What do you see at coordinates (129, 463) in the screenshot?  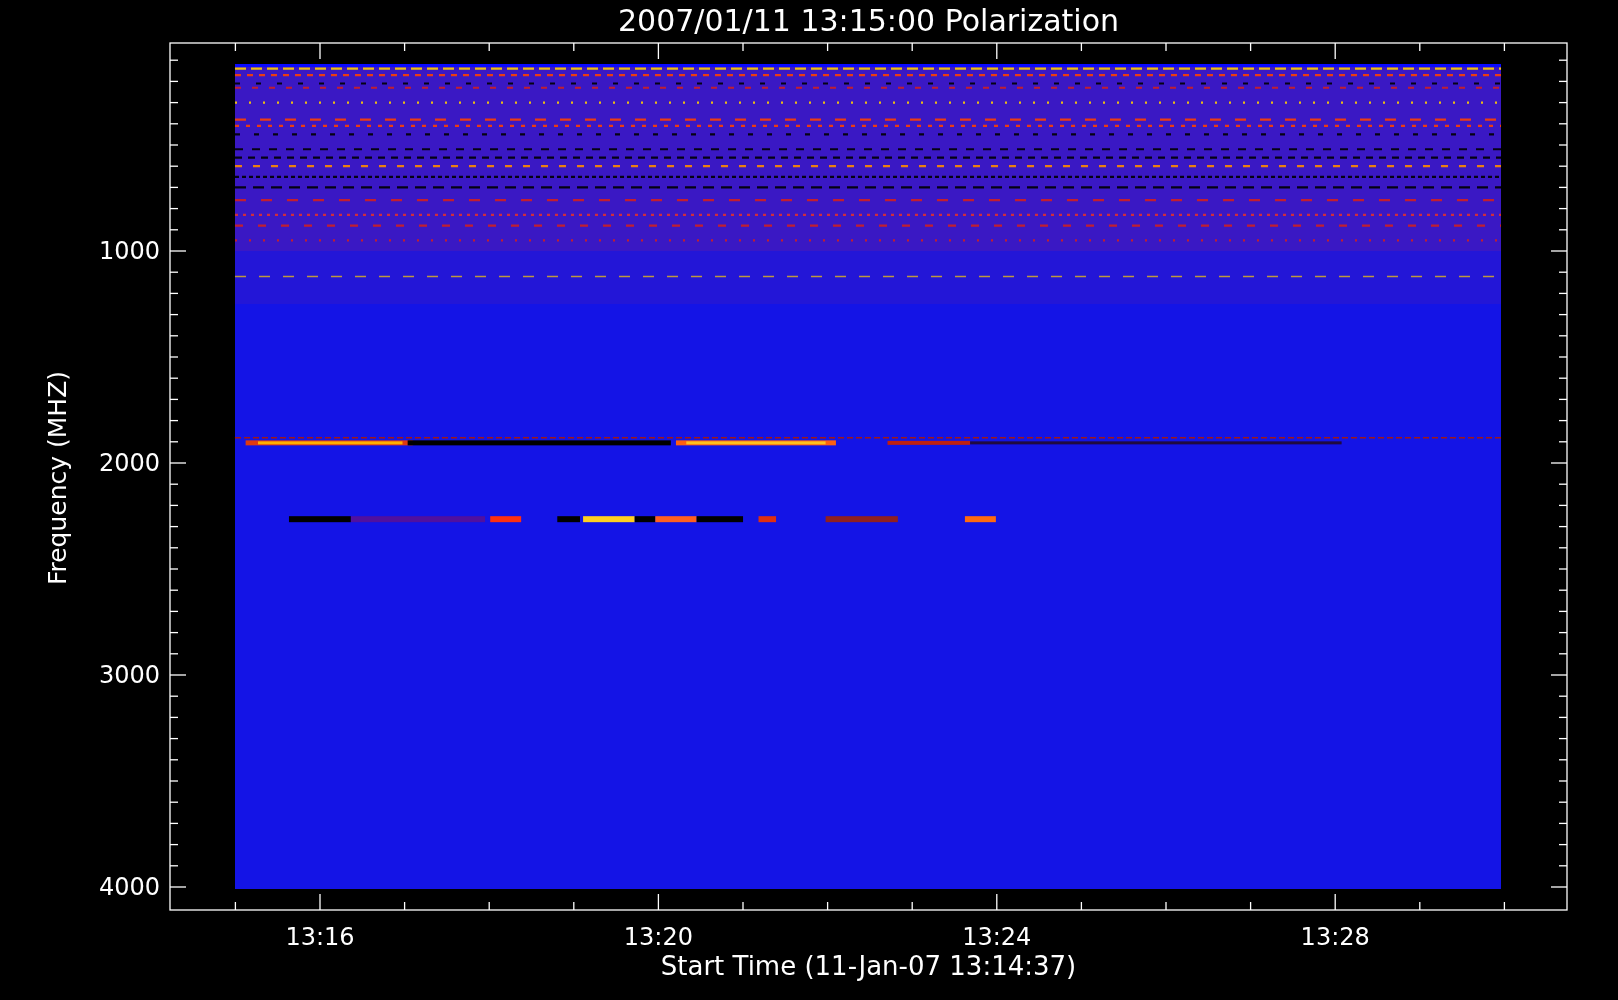 I see `axis-tick-label: 2000` at bounding box center [129, 463].